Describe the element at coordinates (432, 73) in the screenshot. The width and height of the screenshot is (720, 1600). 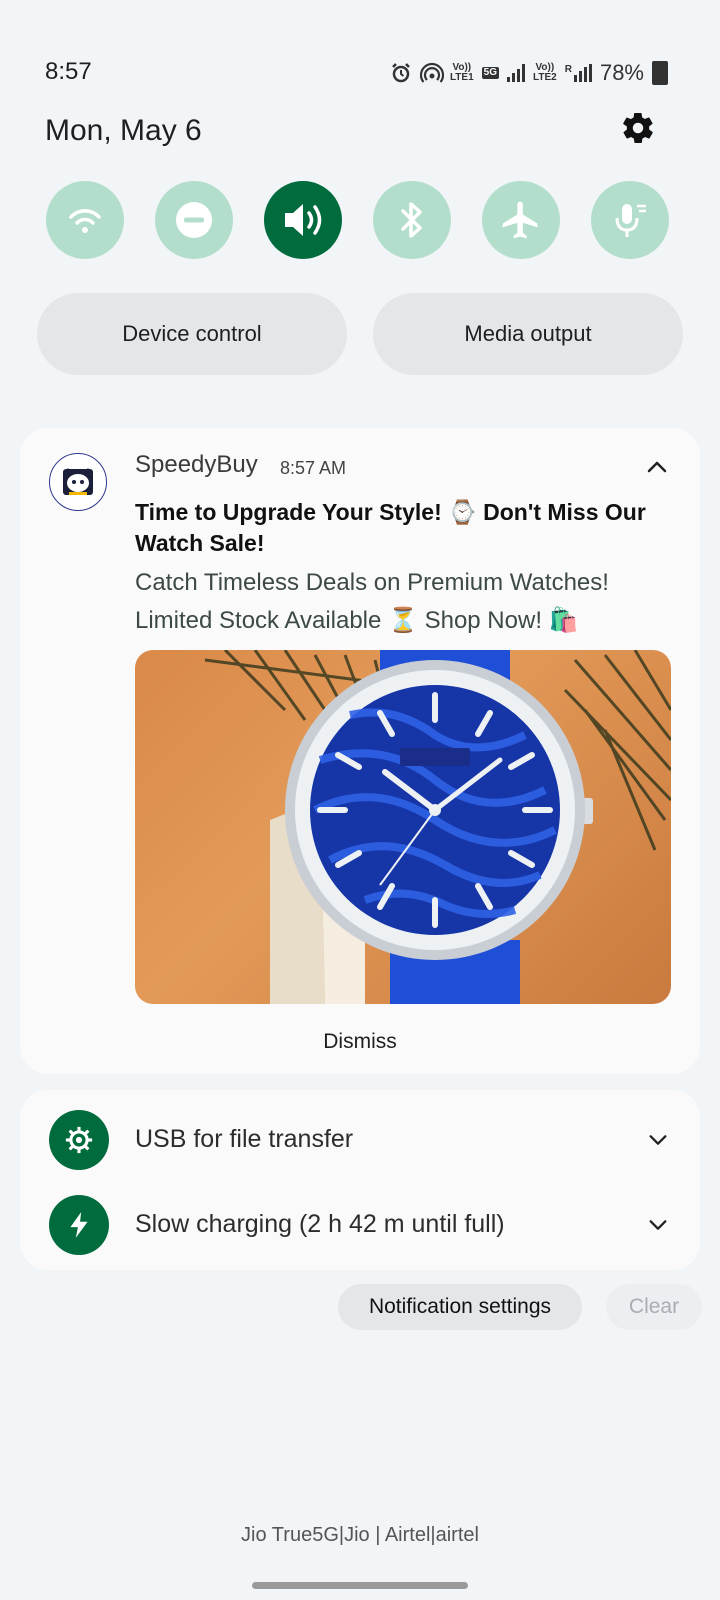
I see `hotspot-icon` at that location.